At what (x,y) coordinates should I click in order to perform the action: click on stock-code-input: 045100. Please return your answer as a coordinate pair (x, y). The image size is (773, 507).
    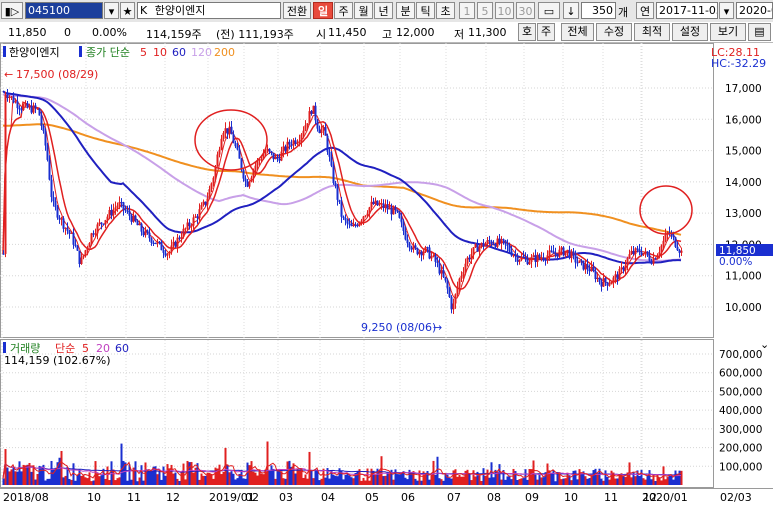
    Looking at the image, I should click on (64, 10).